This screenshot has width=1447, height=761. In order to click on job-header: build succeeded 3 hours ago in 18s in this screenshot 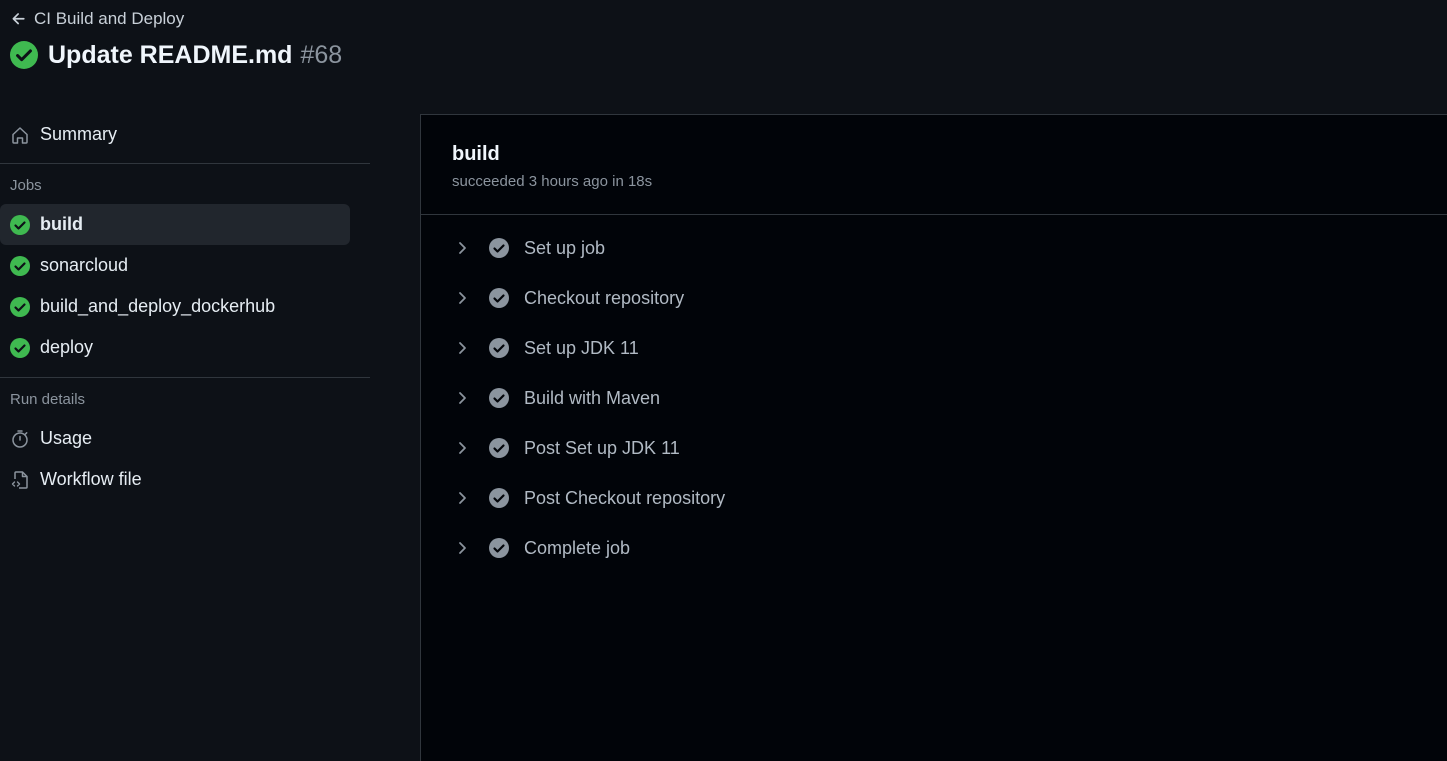, I will do `click(934, 165)`.